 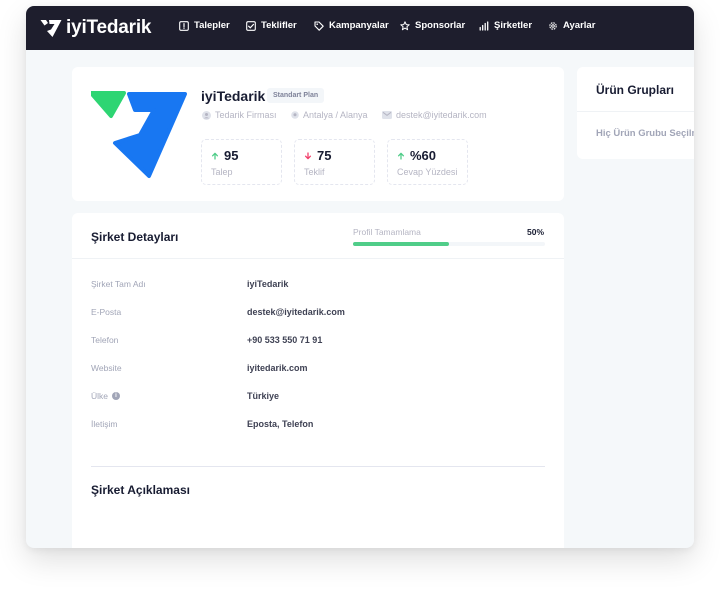 What do you see at coordinates (405, 25) in the screenshot?
I see `star-icon` at bounding box center [405, 25].